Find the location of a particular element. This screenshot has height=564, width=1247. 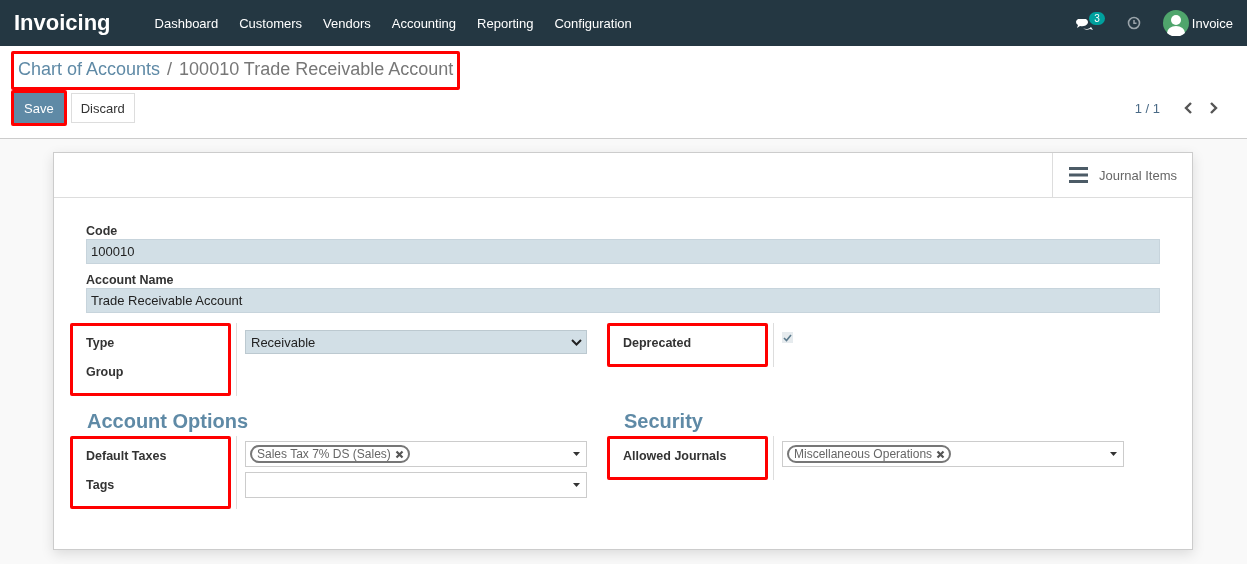

tag-chip: Miscellaneous Operations is located at coordinates (869, 454).